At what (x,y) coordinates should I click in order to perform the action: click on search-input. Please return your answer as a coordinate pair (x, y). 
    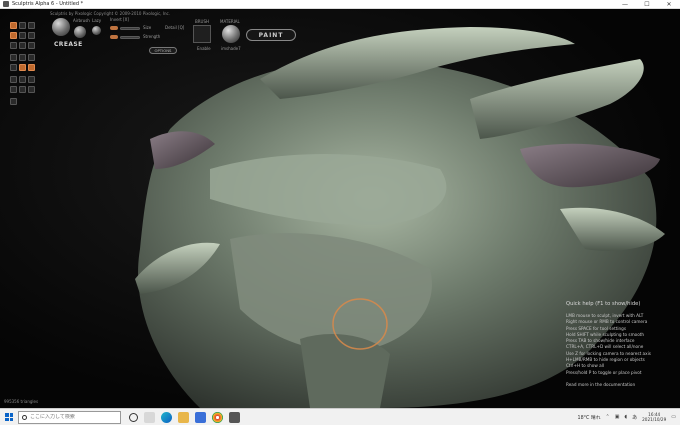
    Looking at the image, I should click on (72, 417).